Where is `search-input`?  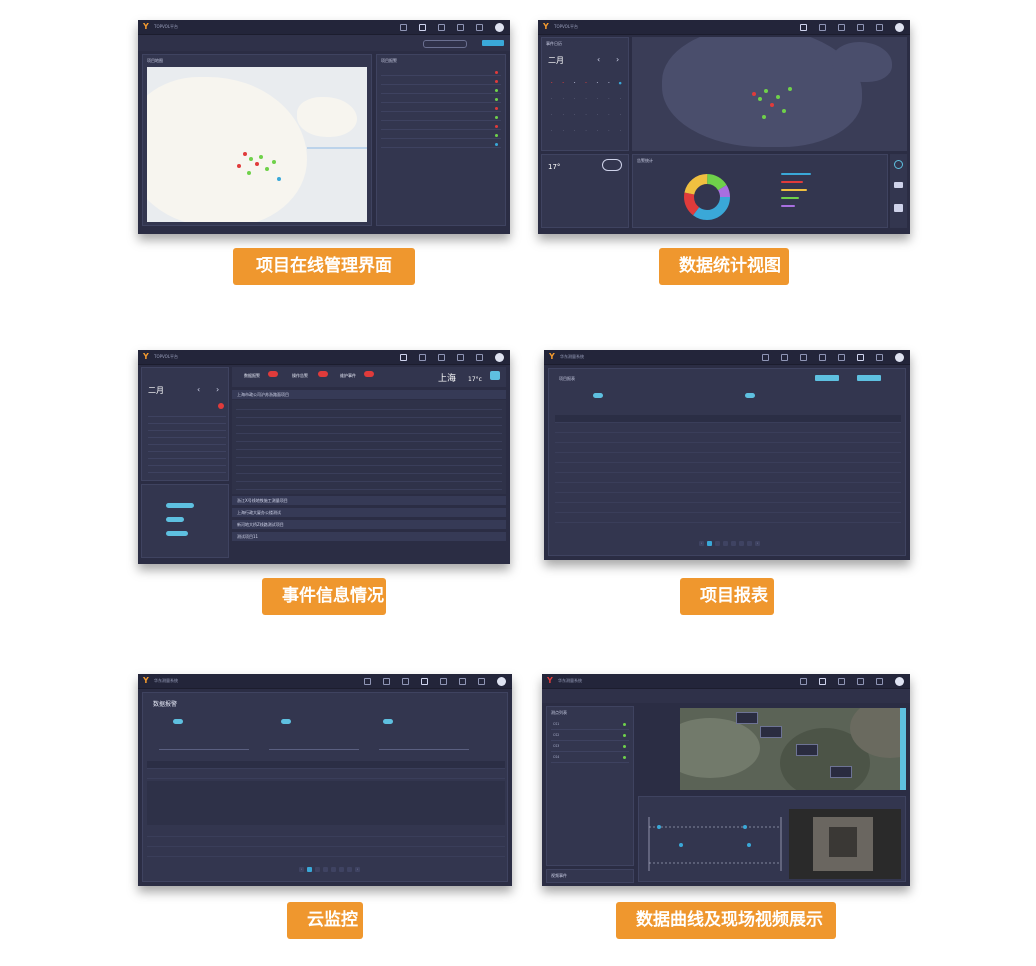
search-input is located at coordinates (445, 44).